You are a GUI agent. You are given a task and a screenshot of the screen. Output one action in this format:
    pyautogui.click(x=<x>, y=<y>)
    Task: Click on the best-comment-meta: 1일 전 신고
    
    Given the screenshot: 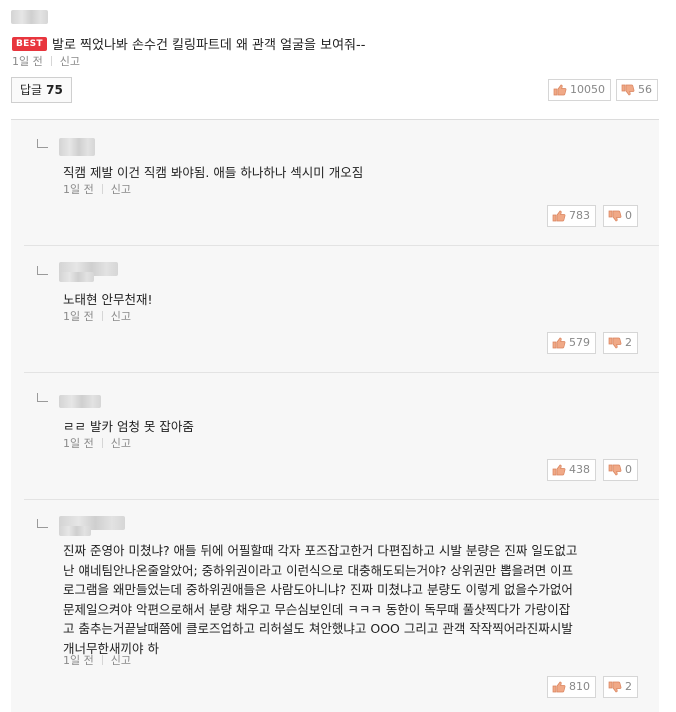 What is the action you would take?
    pyautogui.click(x=46, y=61)
    